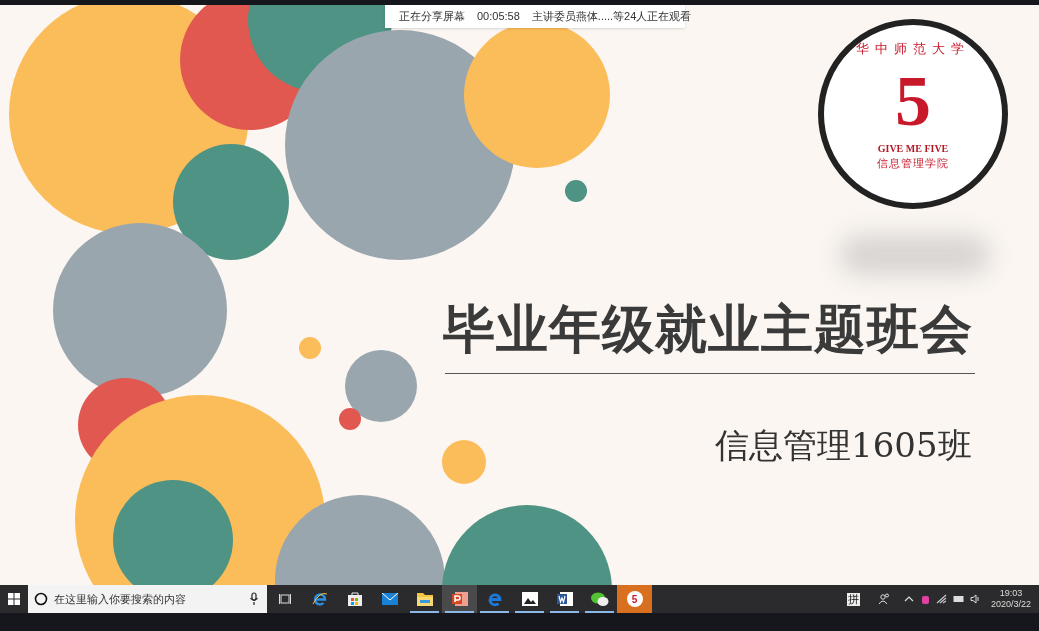  I want to click on tray-app-icon, so click(925, 599).